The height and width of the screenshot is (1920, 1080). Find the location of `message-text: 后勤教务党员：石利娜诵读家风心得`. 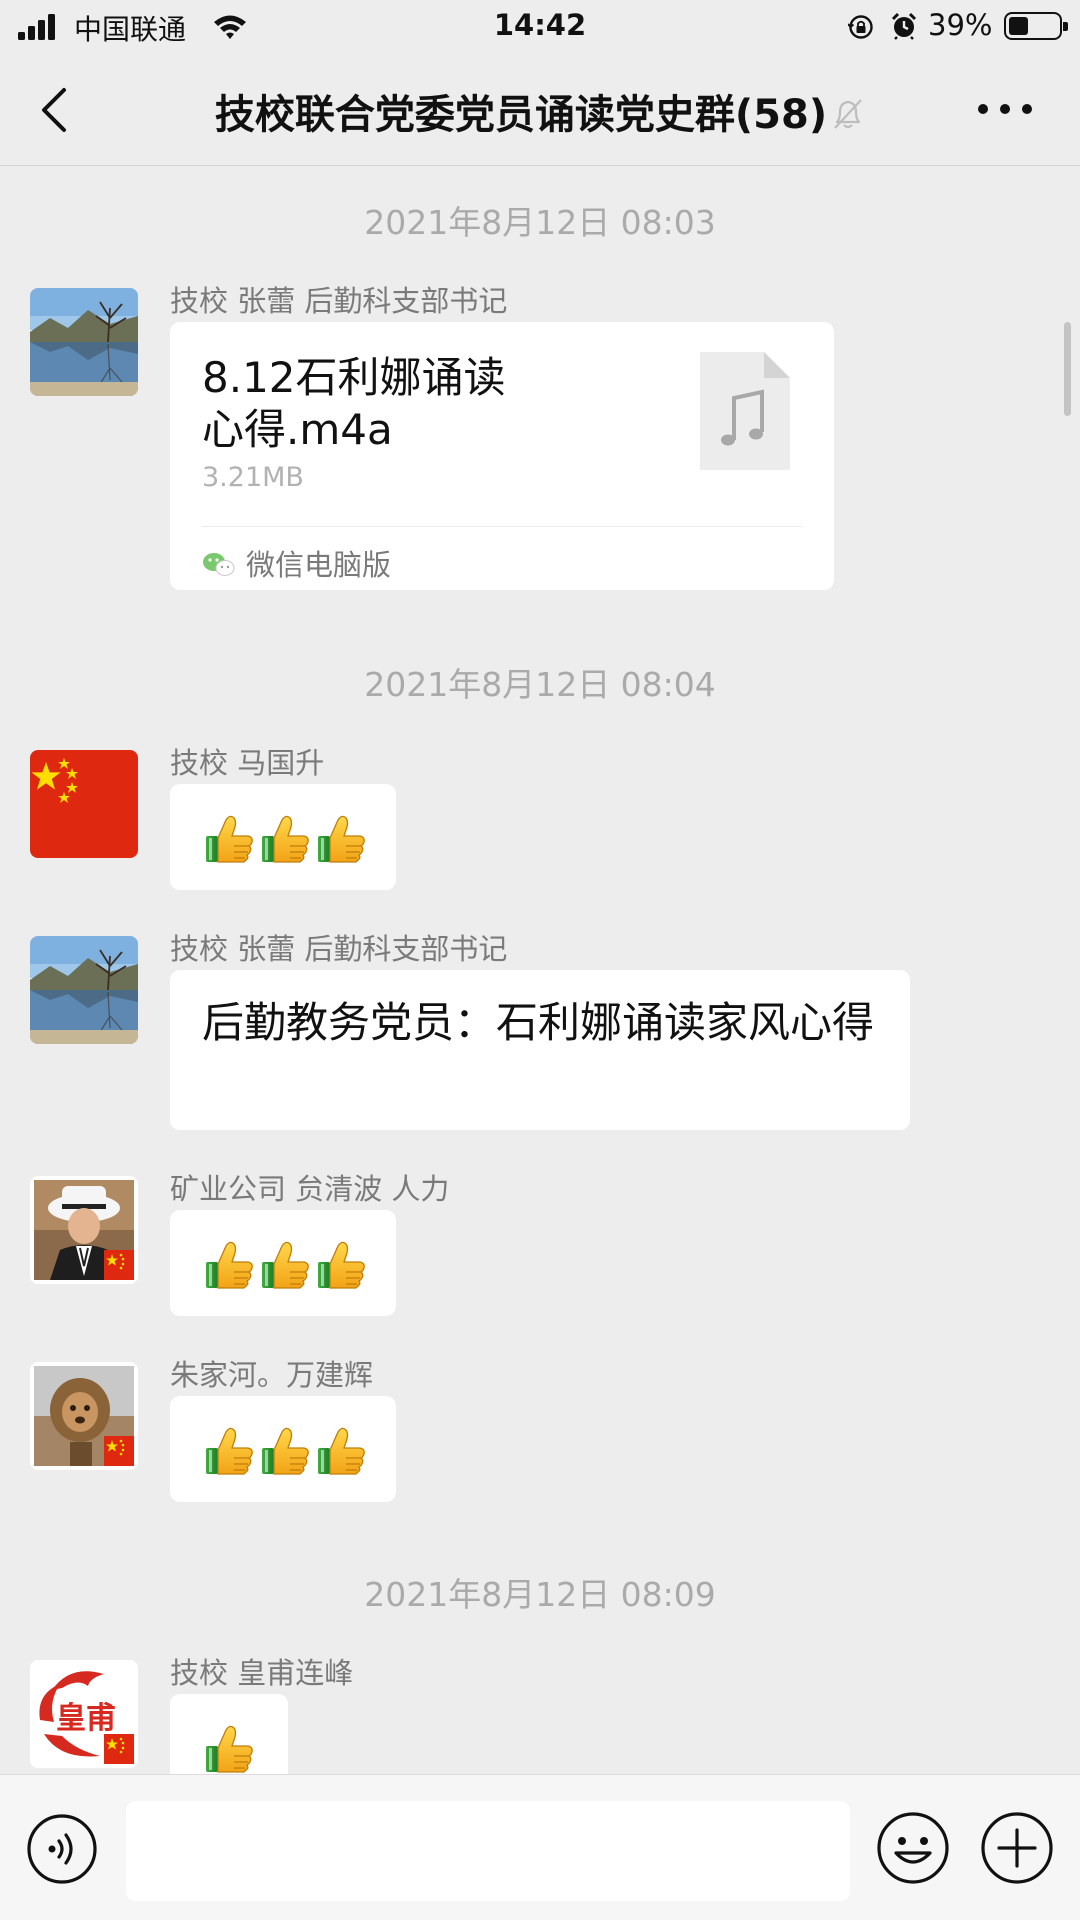

message-text: 后勤教务党员：石利娜诵读家风心得 is located at coordinates (538, 1022).